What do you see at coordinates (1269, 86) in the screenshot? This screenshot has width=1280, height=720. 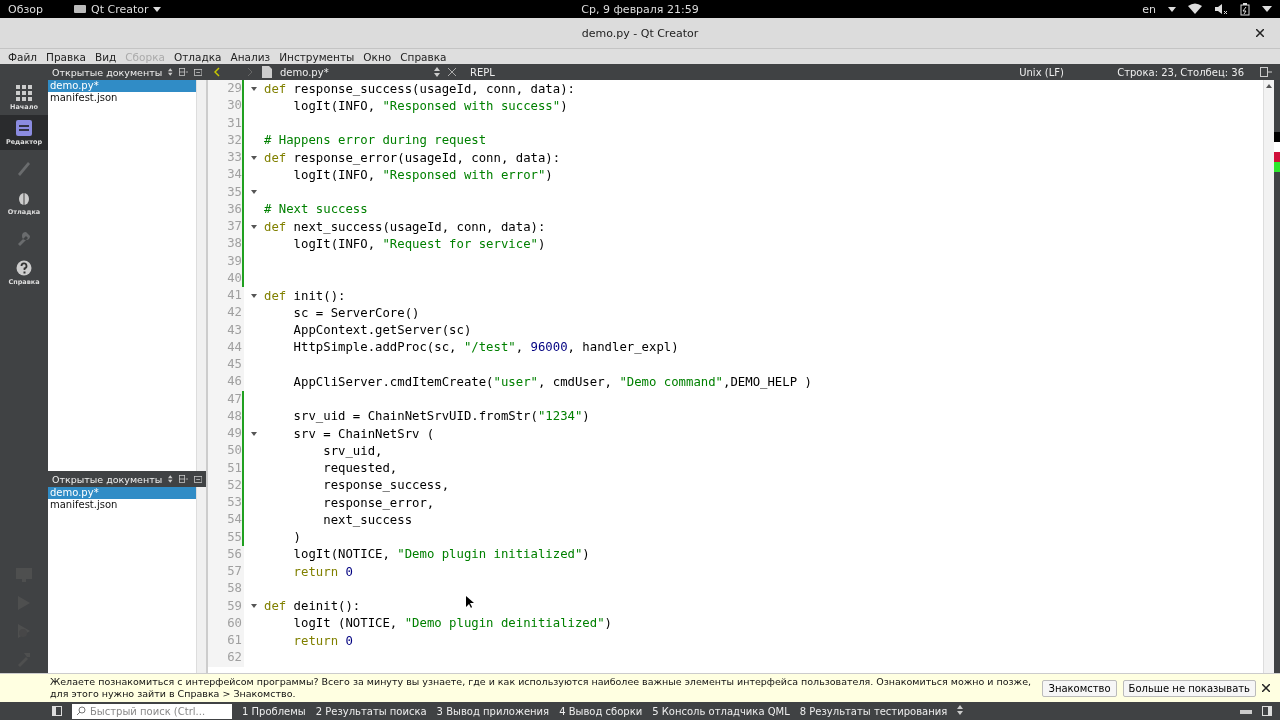 I see `scroll-up-icon` at bounding box center [1269, 86].